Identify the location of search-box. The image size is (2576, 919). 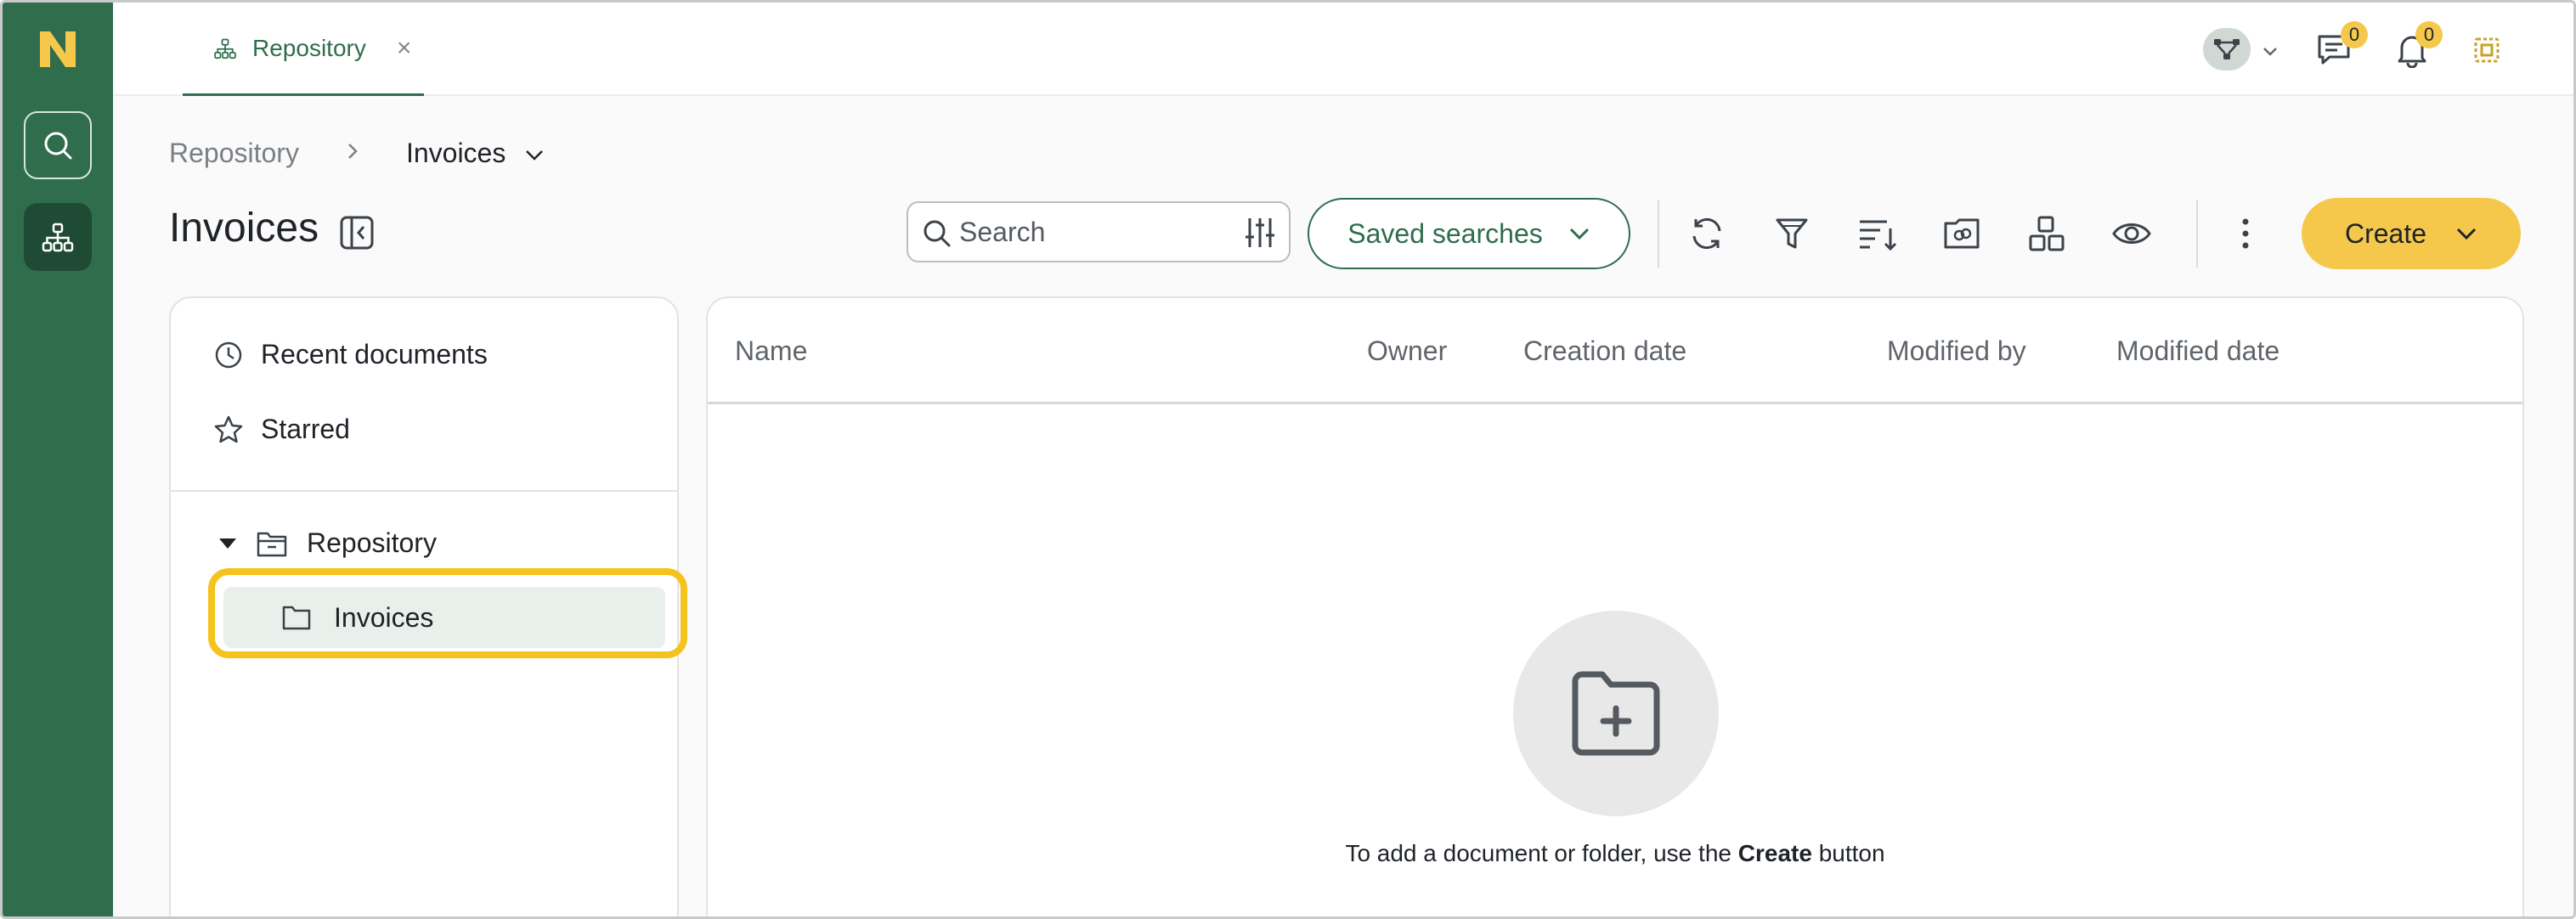
(1099, 231).